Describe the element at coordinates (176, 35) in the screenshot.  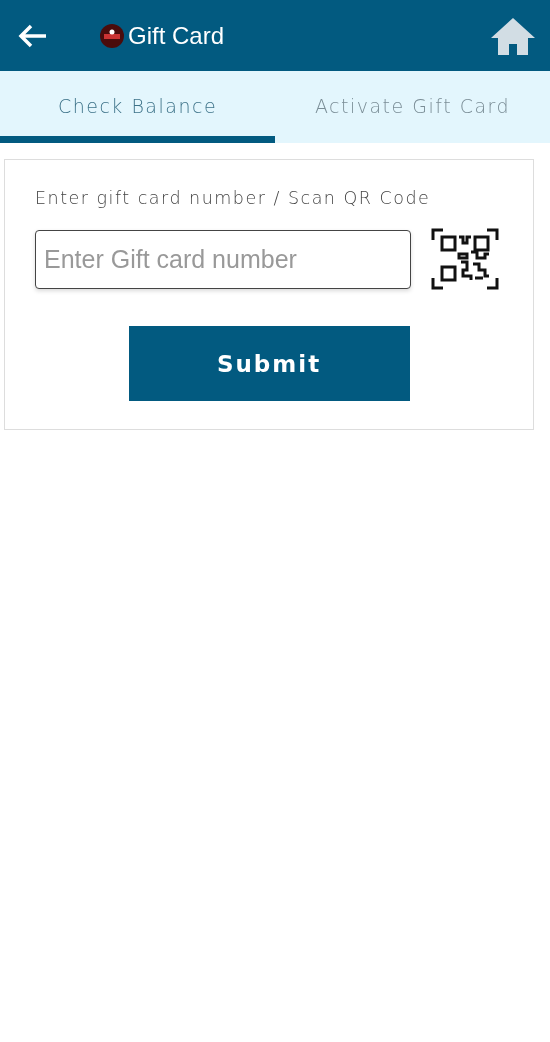
I see `screen-title: Gift Card` at that location.